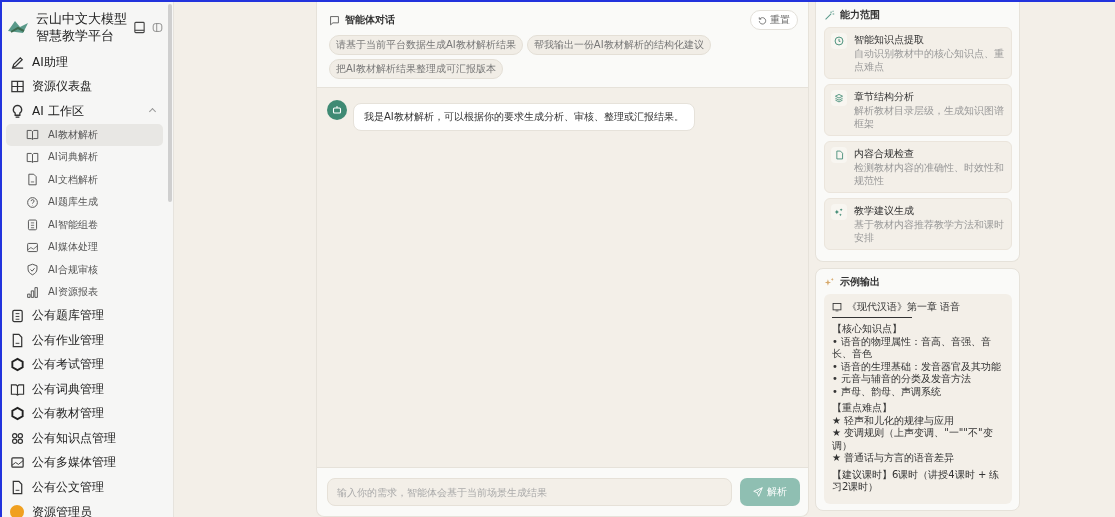  Describe the element at coordinates (524, 117) in the screenshot. I see `message-bubble: 我是AI教材解析，可以根据你的要求生成分析、审核、整理或汇报结果。` at that location.